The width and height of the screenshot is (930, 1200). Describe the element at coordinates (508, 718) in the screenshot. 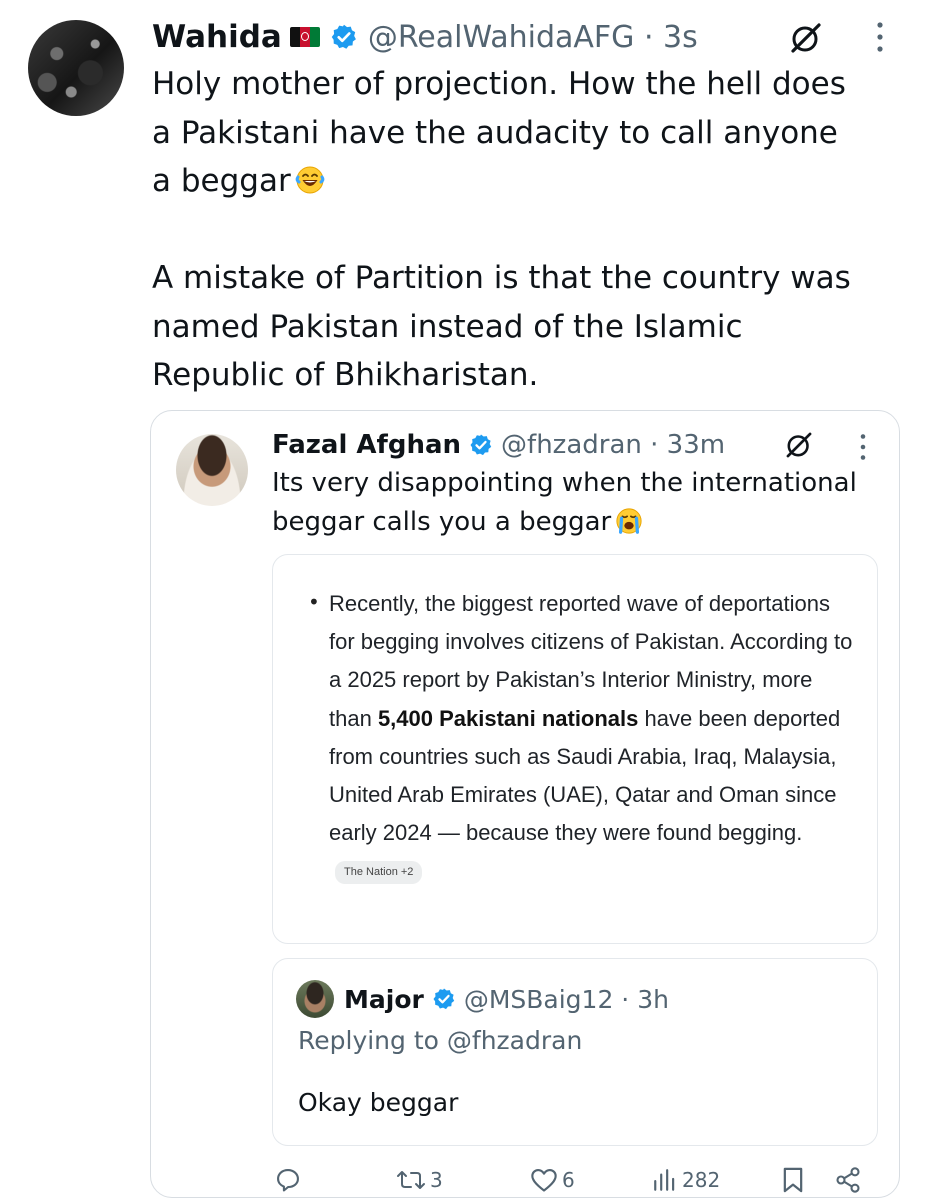

I see `answer-bold-text: 5,400 Pakistani nationals` at that location.